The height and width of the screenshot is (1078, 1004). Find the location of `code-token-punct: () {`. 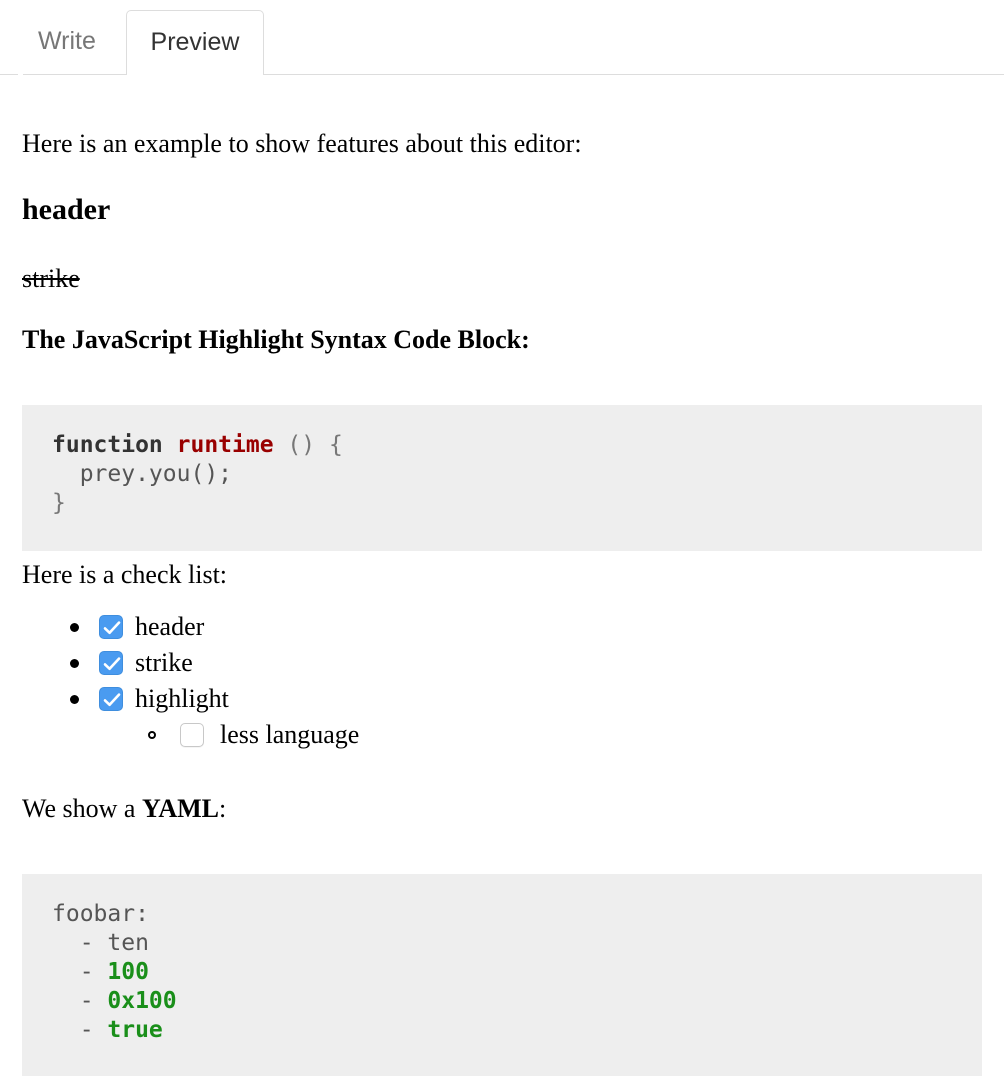

code-token-punct: () { is located at coordinates (308, 445).